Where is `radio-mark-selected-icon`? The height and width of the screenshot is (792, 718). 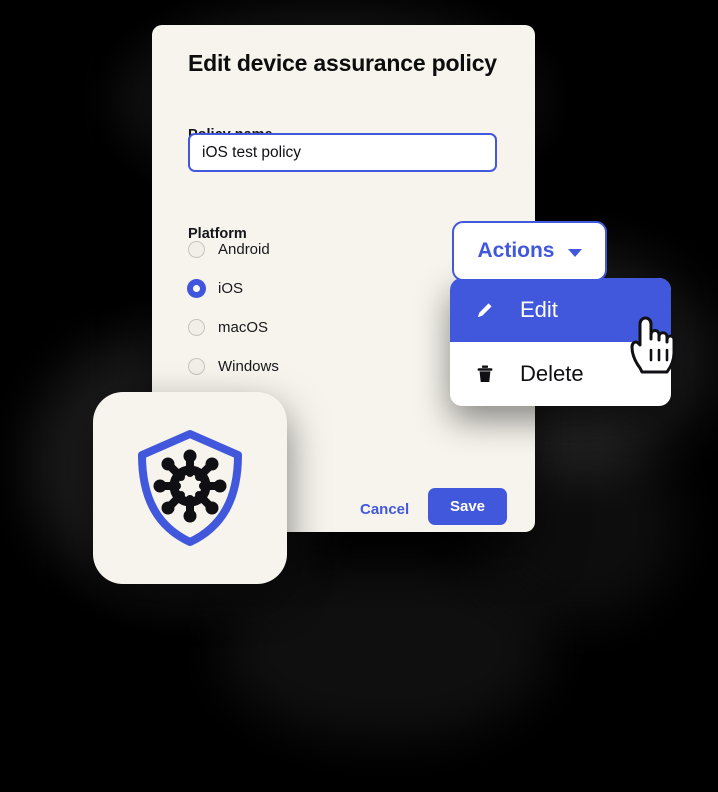
radio-mark-selected-icon is located at coordinates (196, 288).